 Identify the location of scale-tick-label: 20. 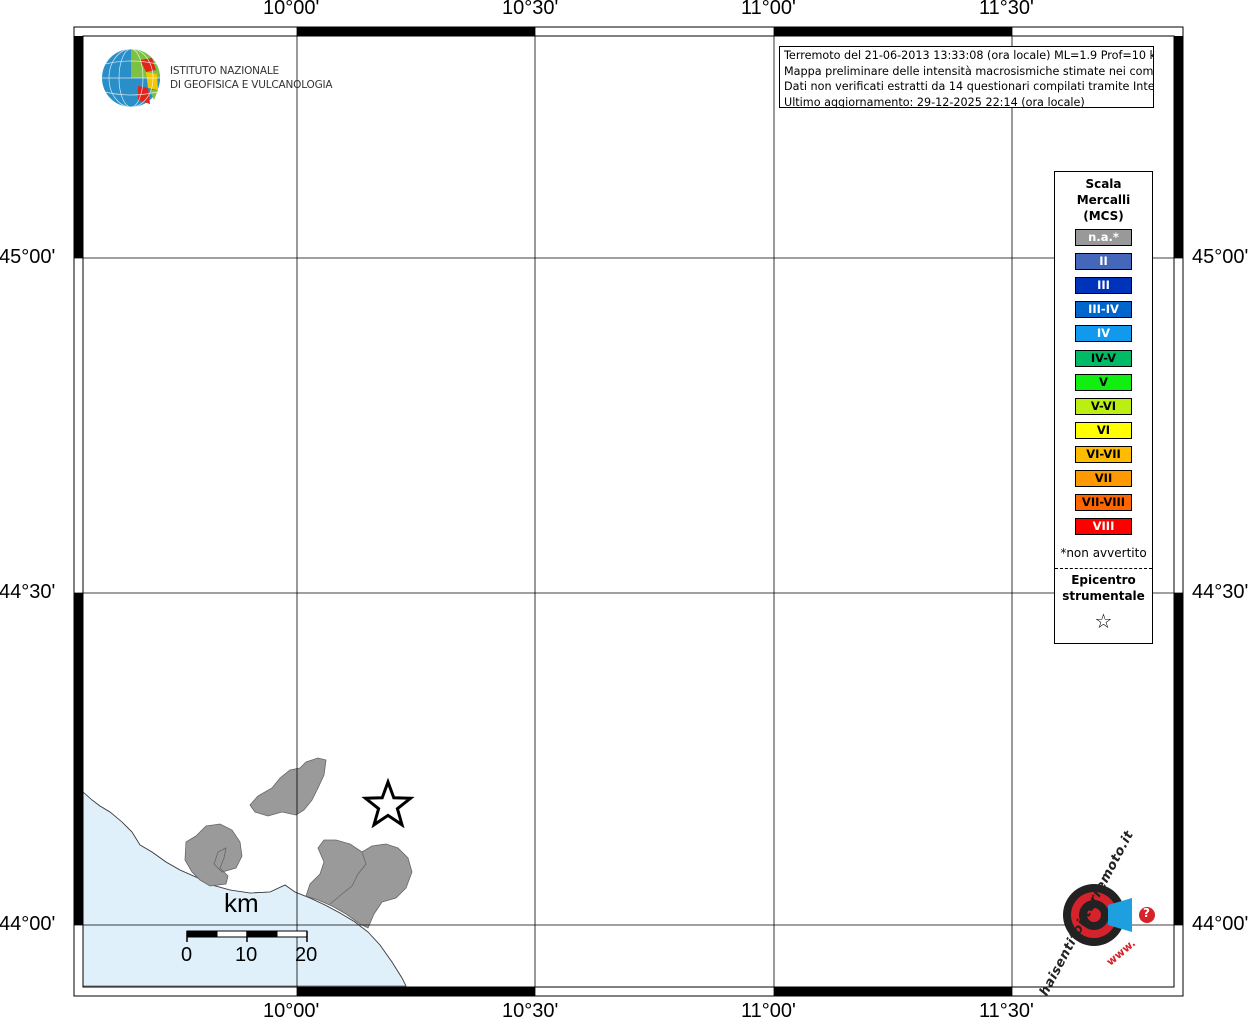
(306, 955).